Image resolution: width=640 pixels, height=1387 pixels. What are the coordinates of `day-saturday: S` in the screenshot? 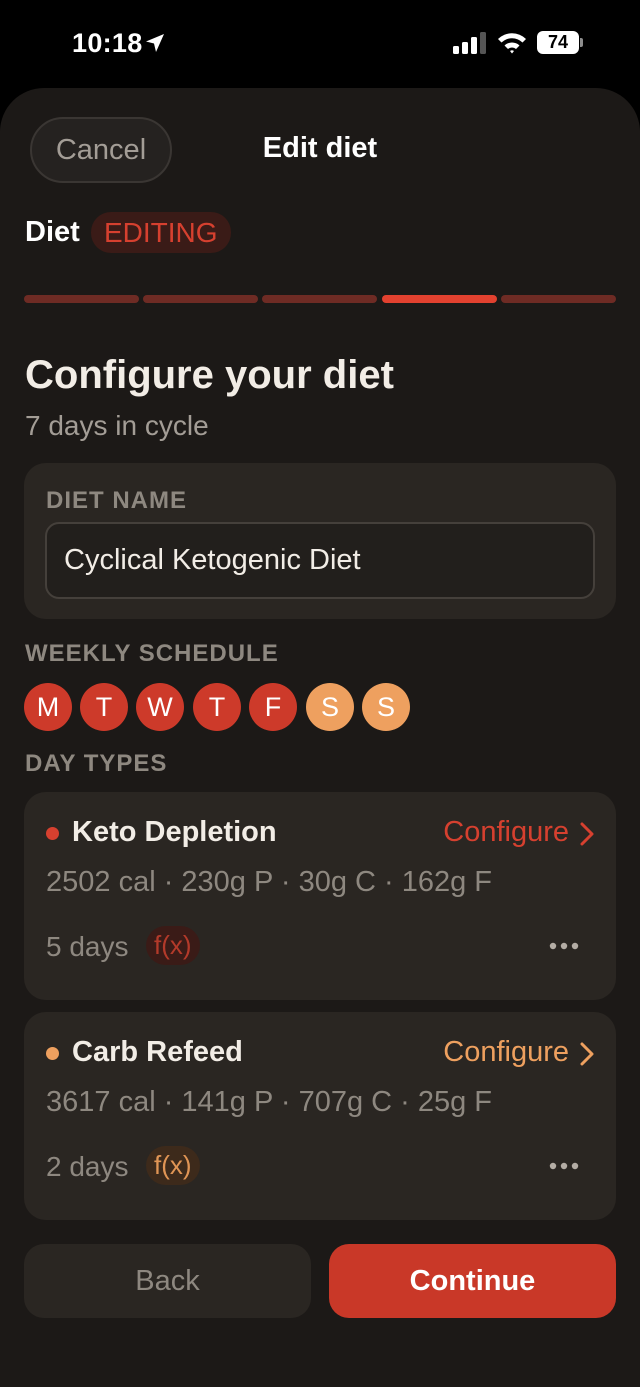 It's located at (330, 707).